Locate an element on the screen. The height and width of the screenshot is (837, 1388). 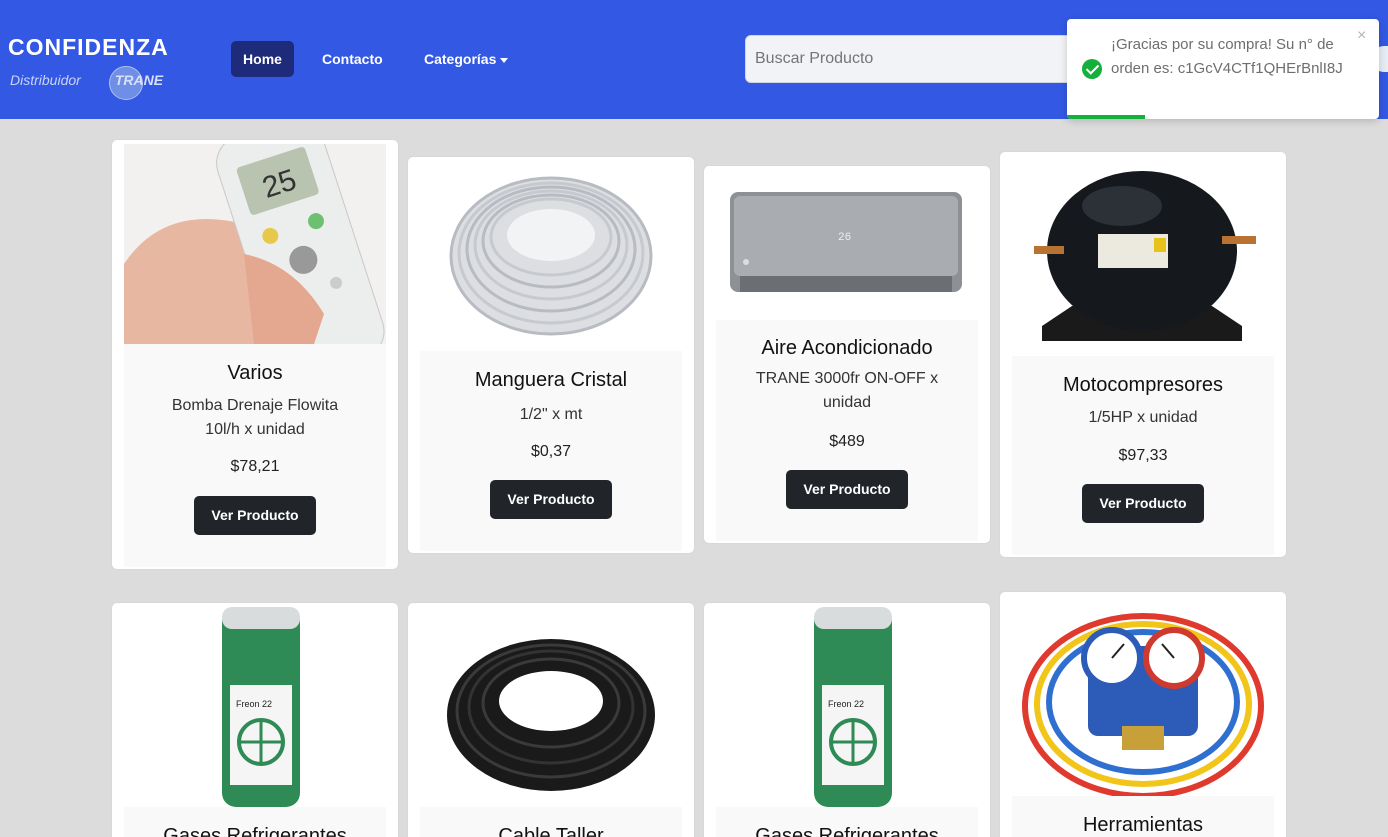
product-image-remote: 25 is located at coordinates (255, 244).